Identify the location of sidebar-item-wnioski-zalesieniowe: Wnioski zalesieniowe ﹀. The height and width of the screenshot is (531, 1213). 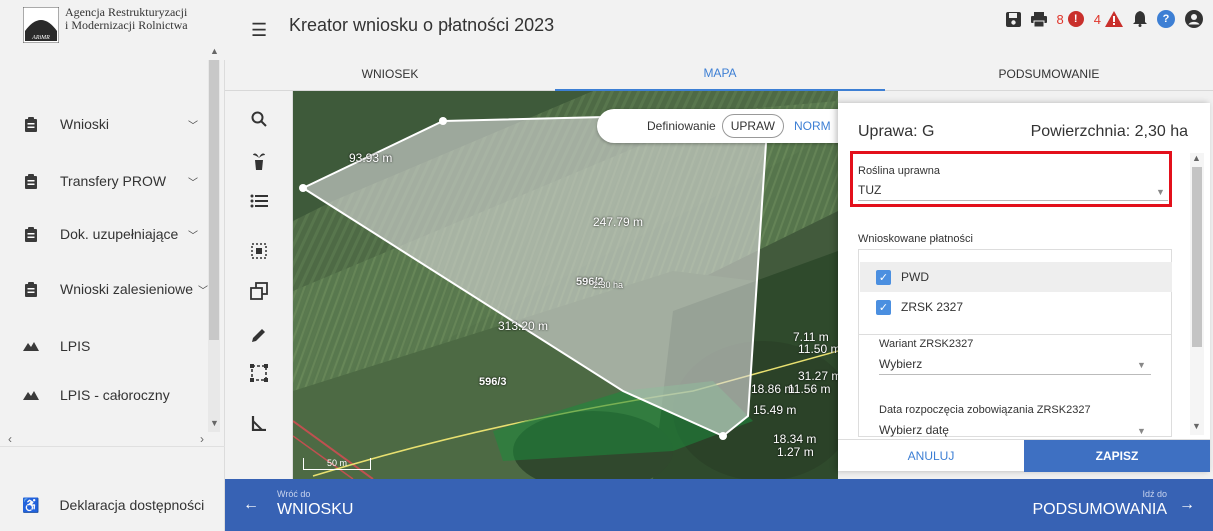
(104, 289).